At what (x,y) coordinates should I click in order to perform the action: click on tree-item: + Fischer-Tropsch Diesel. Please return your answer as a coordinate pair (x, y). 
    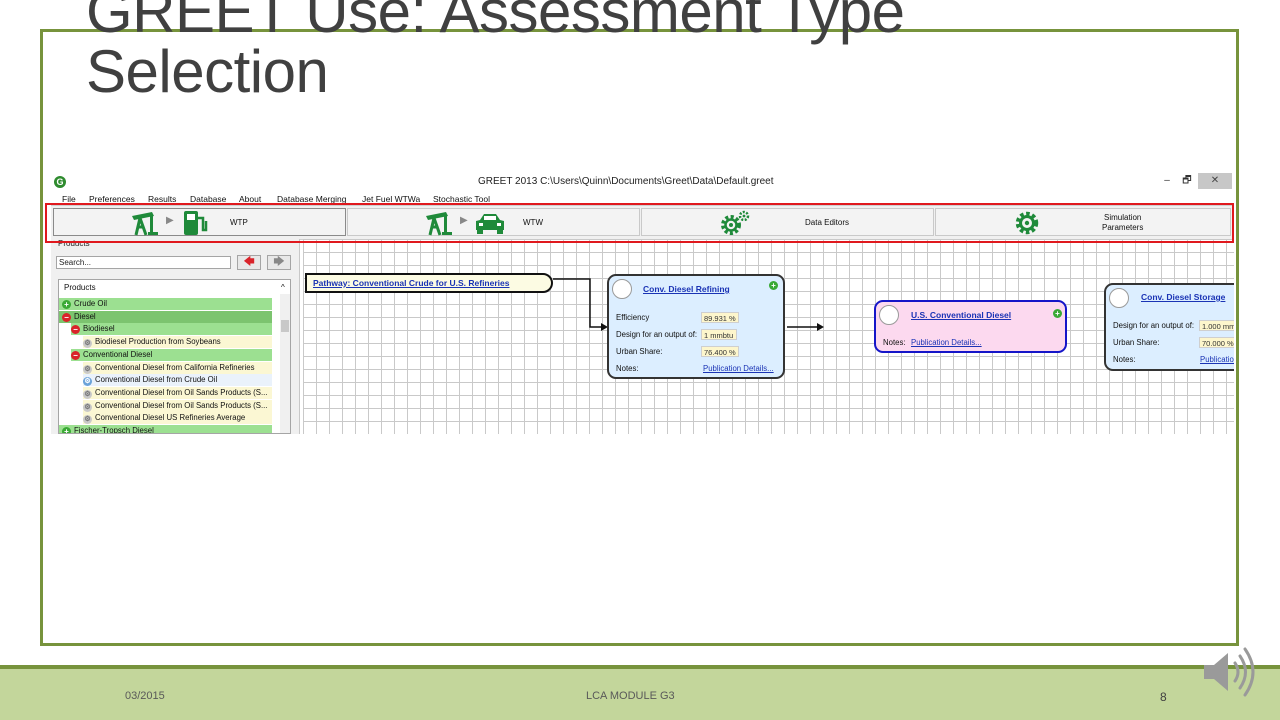
    Looking at the image, I should click on (165, 429).